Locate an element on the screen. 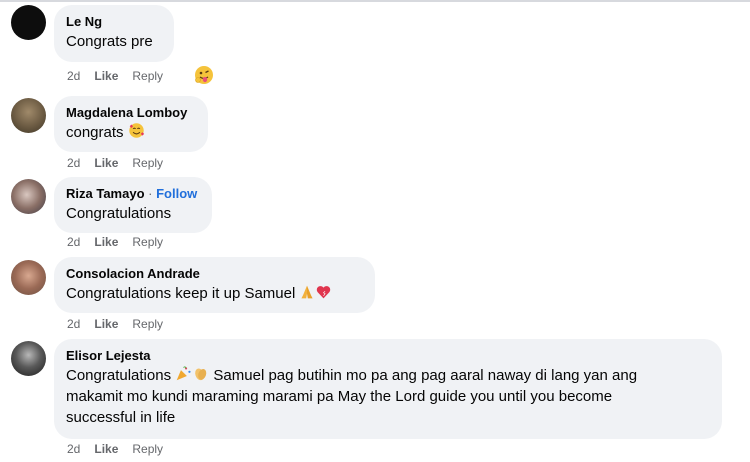 The width and height of the screenshot is (750, 462). comment-bubble: Le Ng Congrats pre is located at coordinates (114, 33).